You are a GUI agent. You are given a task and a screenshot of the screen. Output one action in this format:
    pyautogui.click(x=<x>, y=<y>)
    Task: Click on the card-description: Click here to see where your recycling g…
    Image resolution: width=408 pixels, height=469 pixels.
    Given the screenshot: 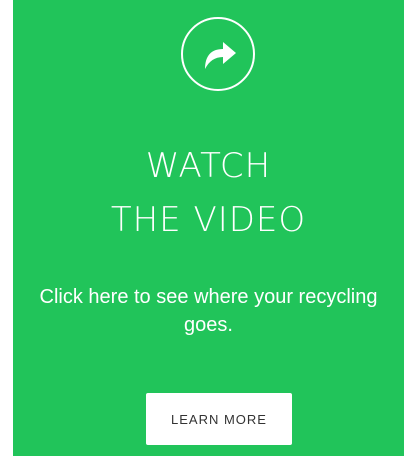 What is the action you would take?
    pyautogui.click(x=208, y=311)
    